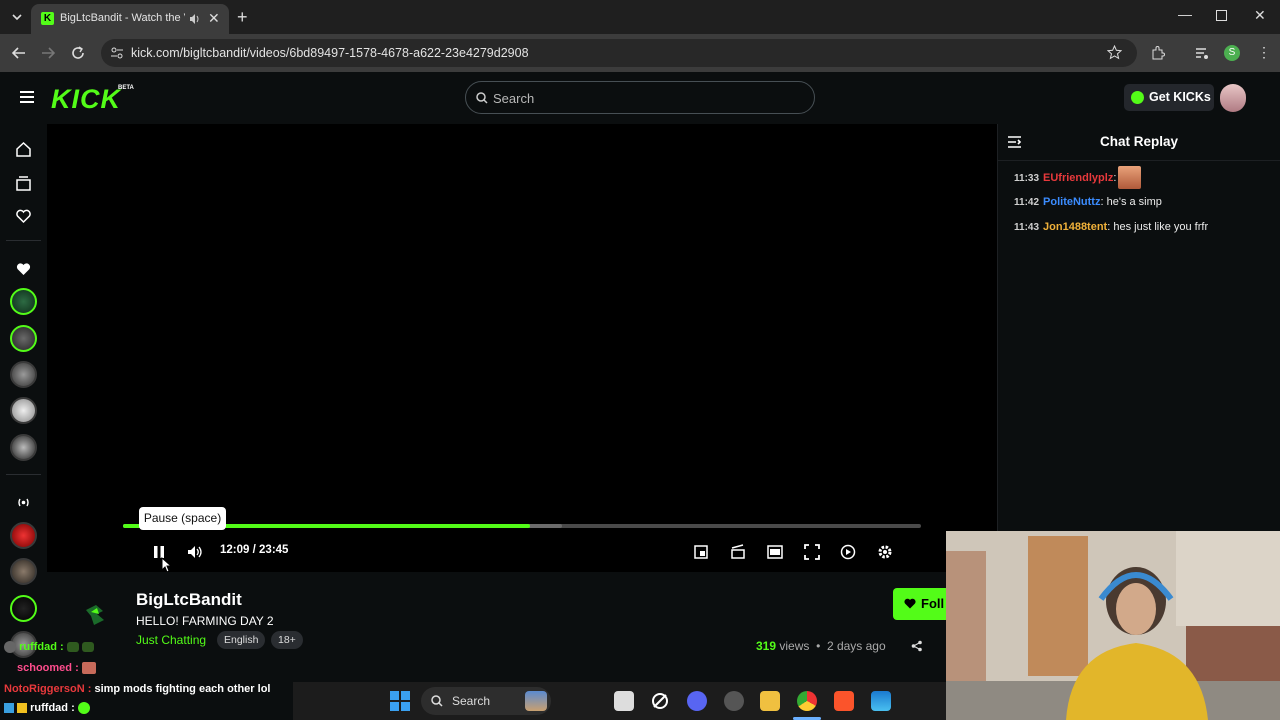  I want to click on bookmark-star-icon, so click(1114, 52).